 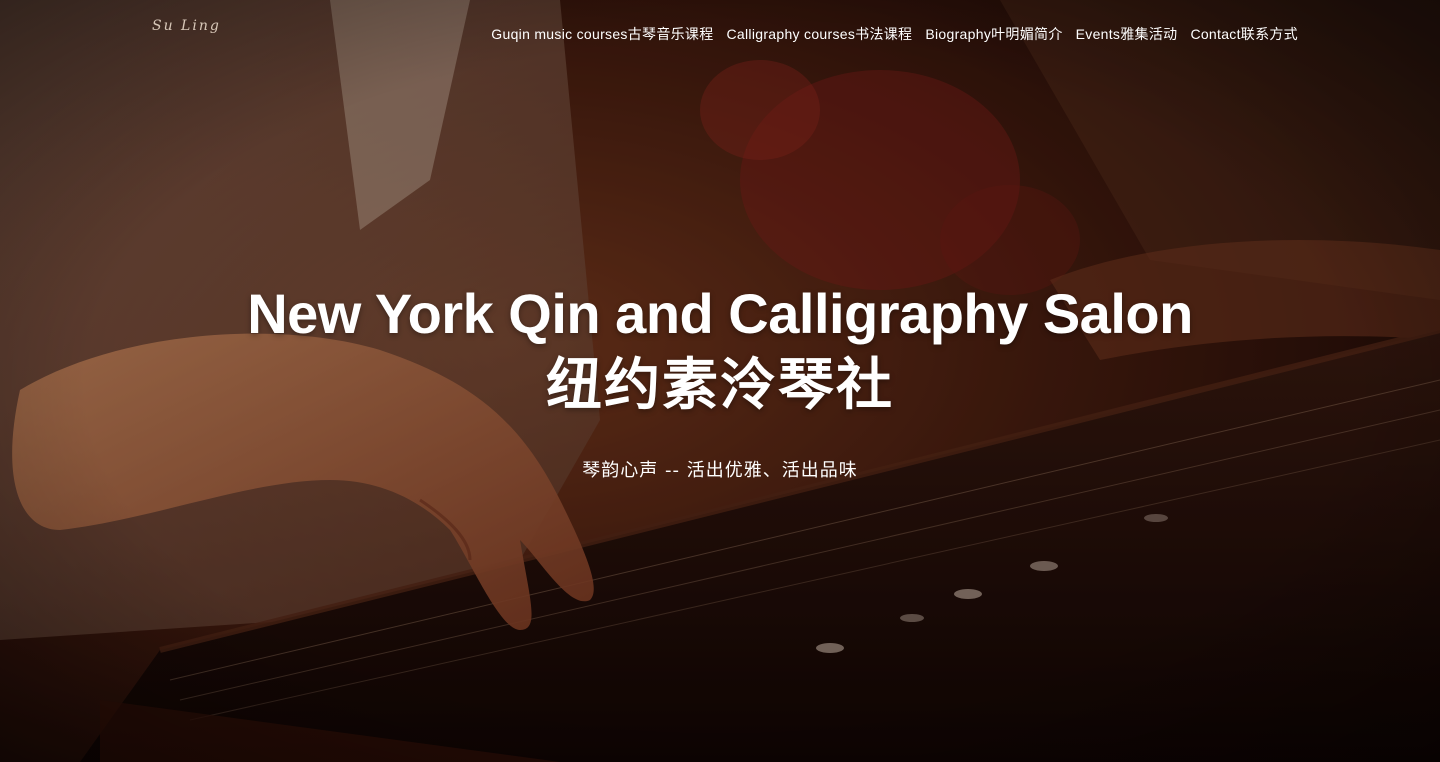 What do you see at coordinates (602, 34) in the screenshot?
I see `nav-item-guqin-courses: Guqin music courses古琴音乐课程` at bounding box center [602, 34].